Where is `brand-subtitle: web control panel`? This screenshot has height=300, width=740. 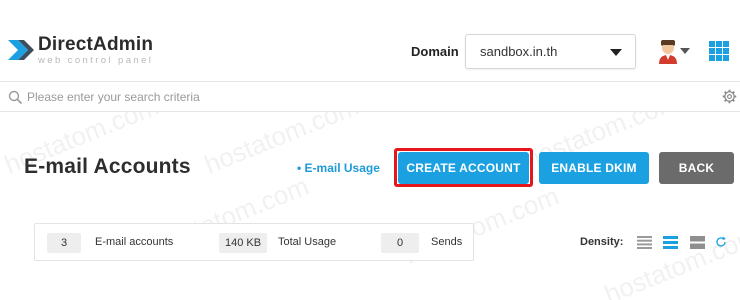
brand-subtitle: web control panel is located at coordinates (96, 60).